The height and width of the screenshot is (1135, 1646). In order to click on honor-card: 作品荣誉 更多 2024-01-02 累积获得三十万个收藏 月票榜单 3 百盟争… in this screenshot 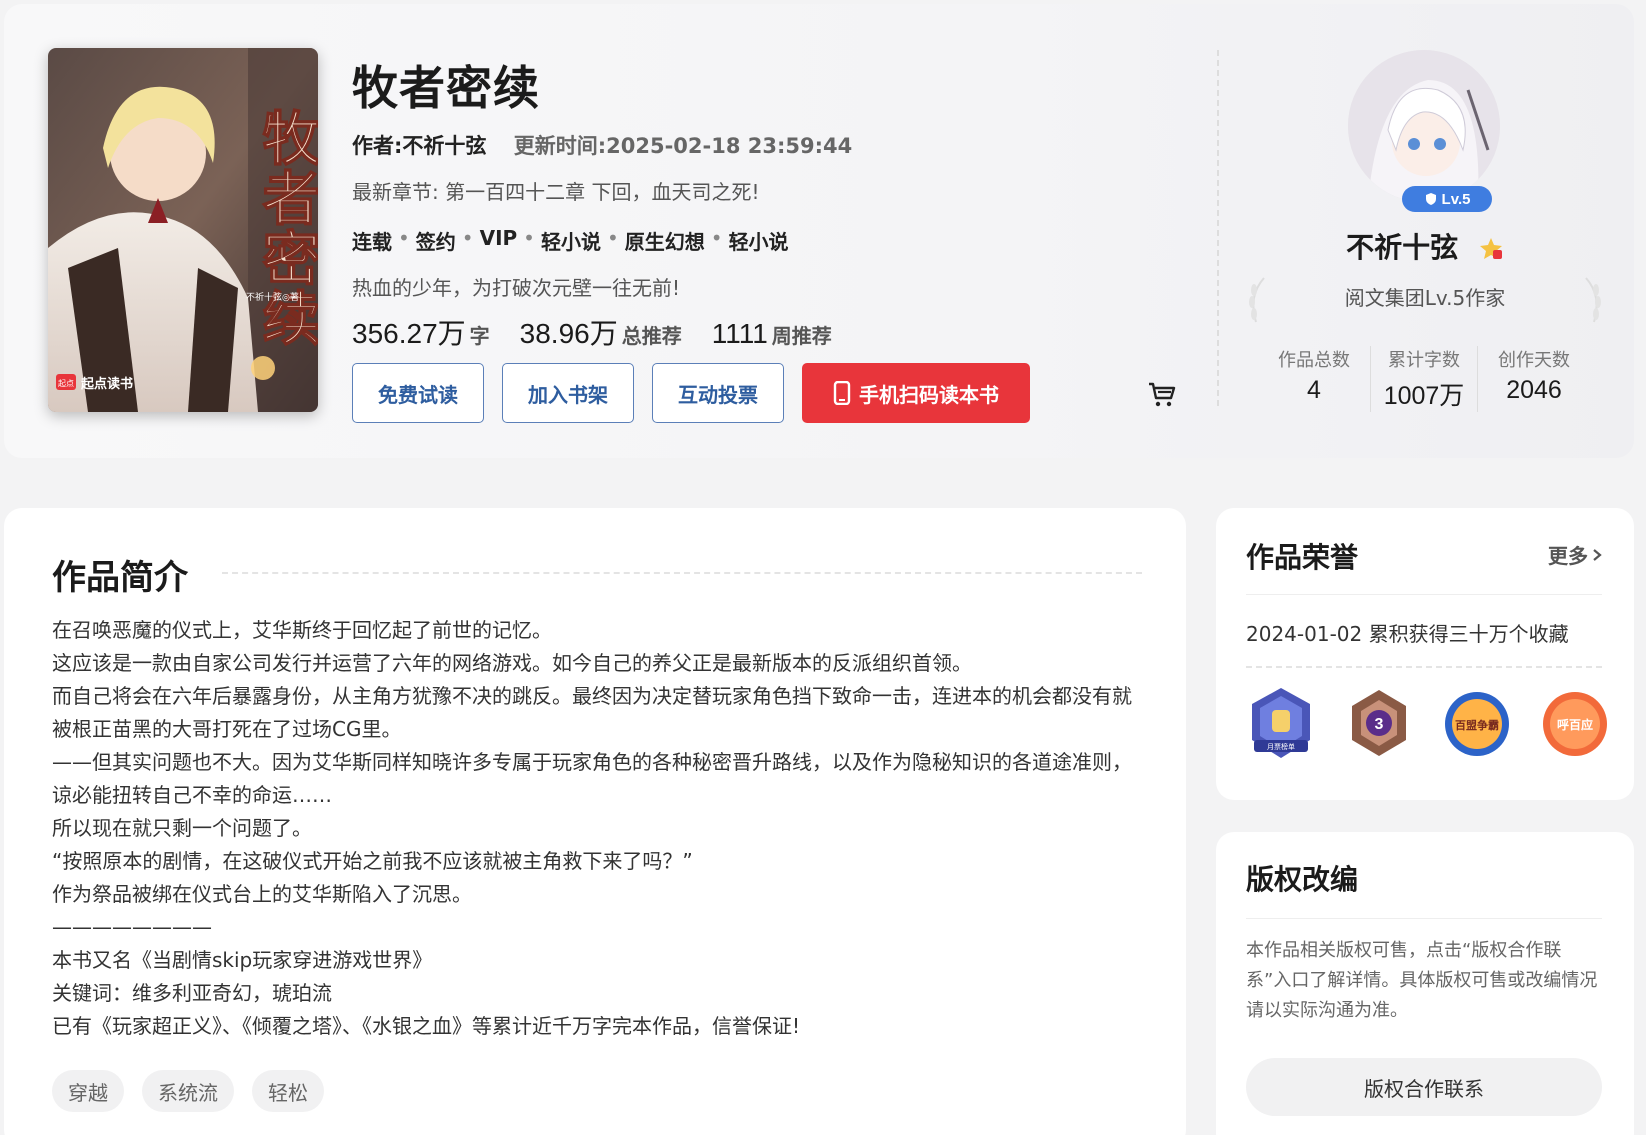, I will do `click(1425, 654)`.